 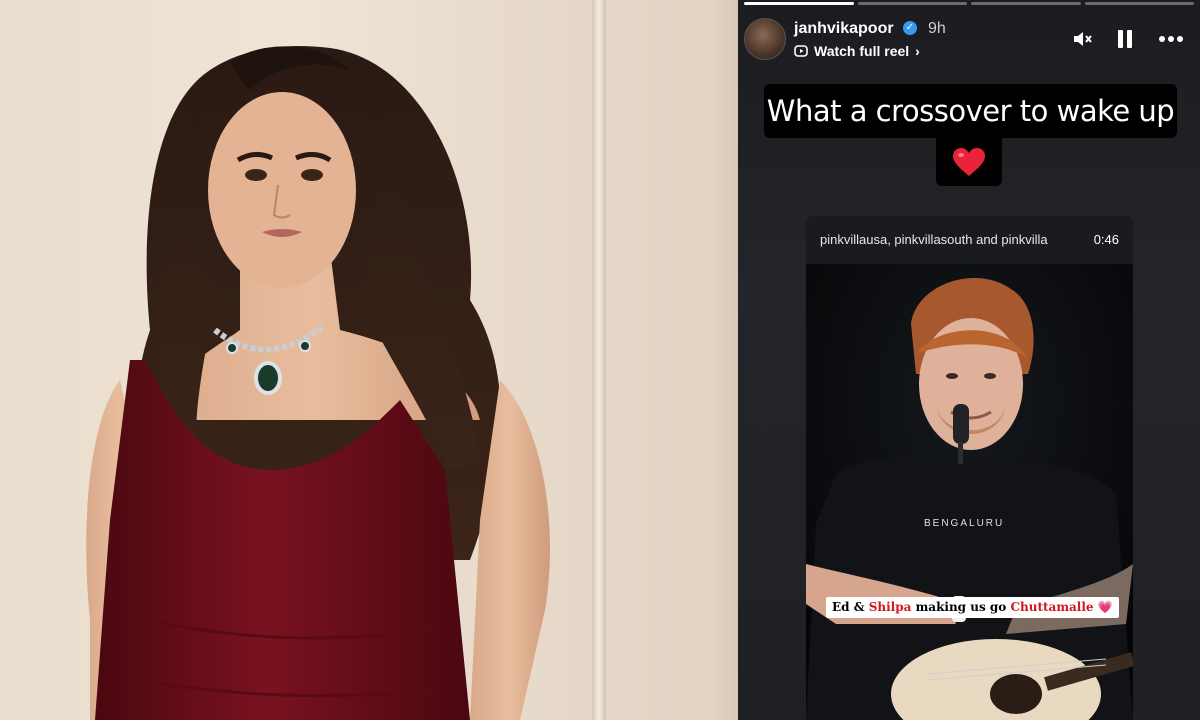 I want to click on chevron-right-icon: ›, so click(x=917, y=51).